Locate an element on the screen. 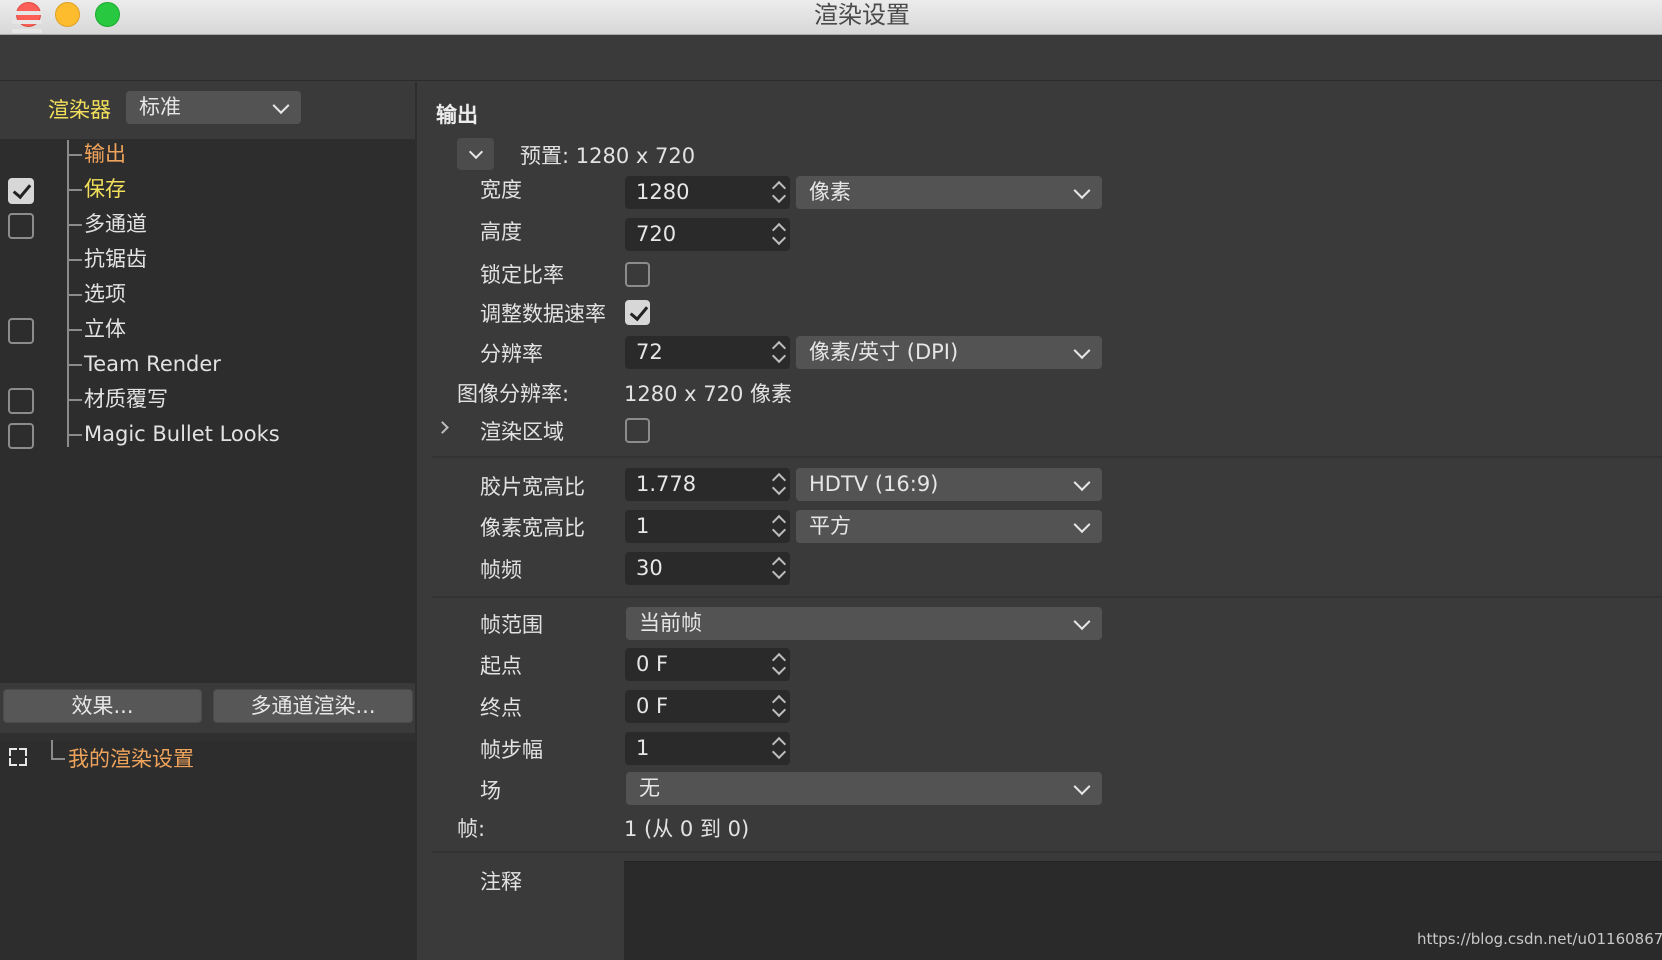 Image resolution: width=1662 pixels, height=960 pixels. tree-checkbox-magic-bullet is located at coordinates (21, 436).